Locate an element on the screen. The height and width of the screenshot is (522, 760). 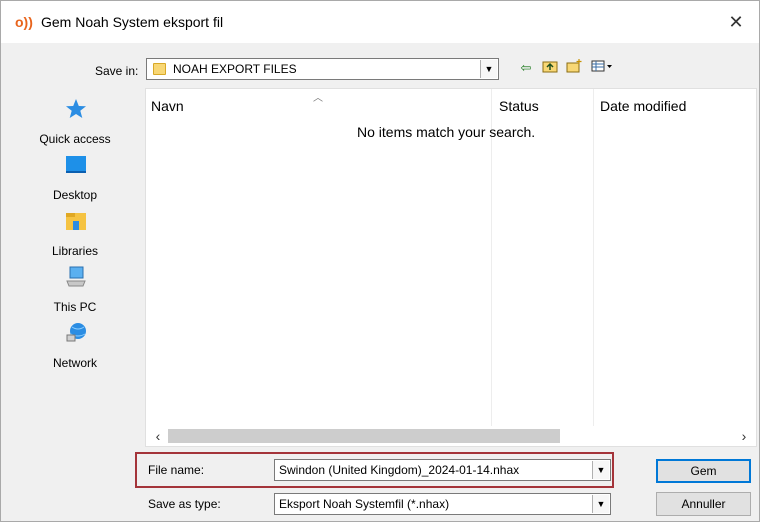
save-button: Gem is located at coordinates (703, 471).